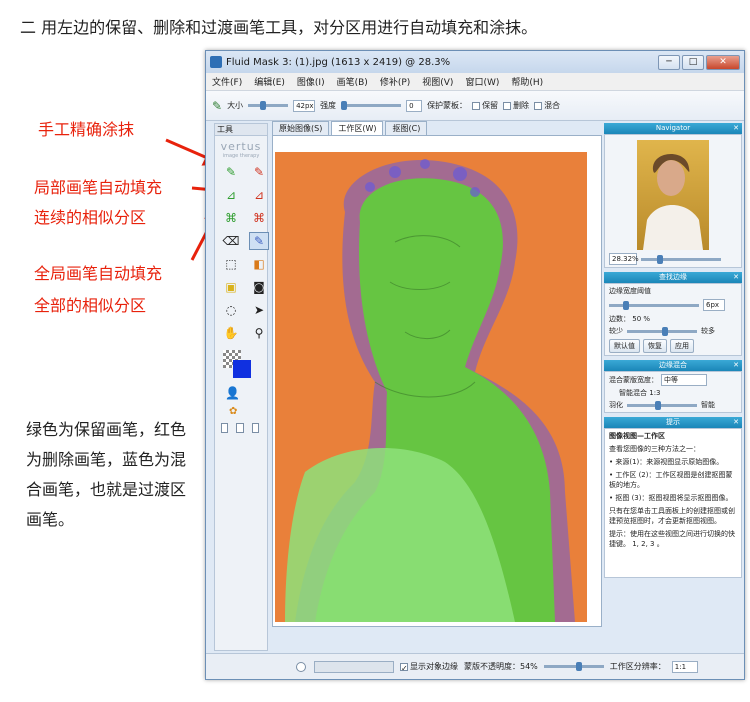 This screenshot has width=750, height=702. Describe the element at coordinates (437, 81) in the screenshot. I see `menu-view: 视图(V)` at that location.